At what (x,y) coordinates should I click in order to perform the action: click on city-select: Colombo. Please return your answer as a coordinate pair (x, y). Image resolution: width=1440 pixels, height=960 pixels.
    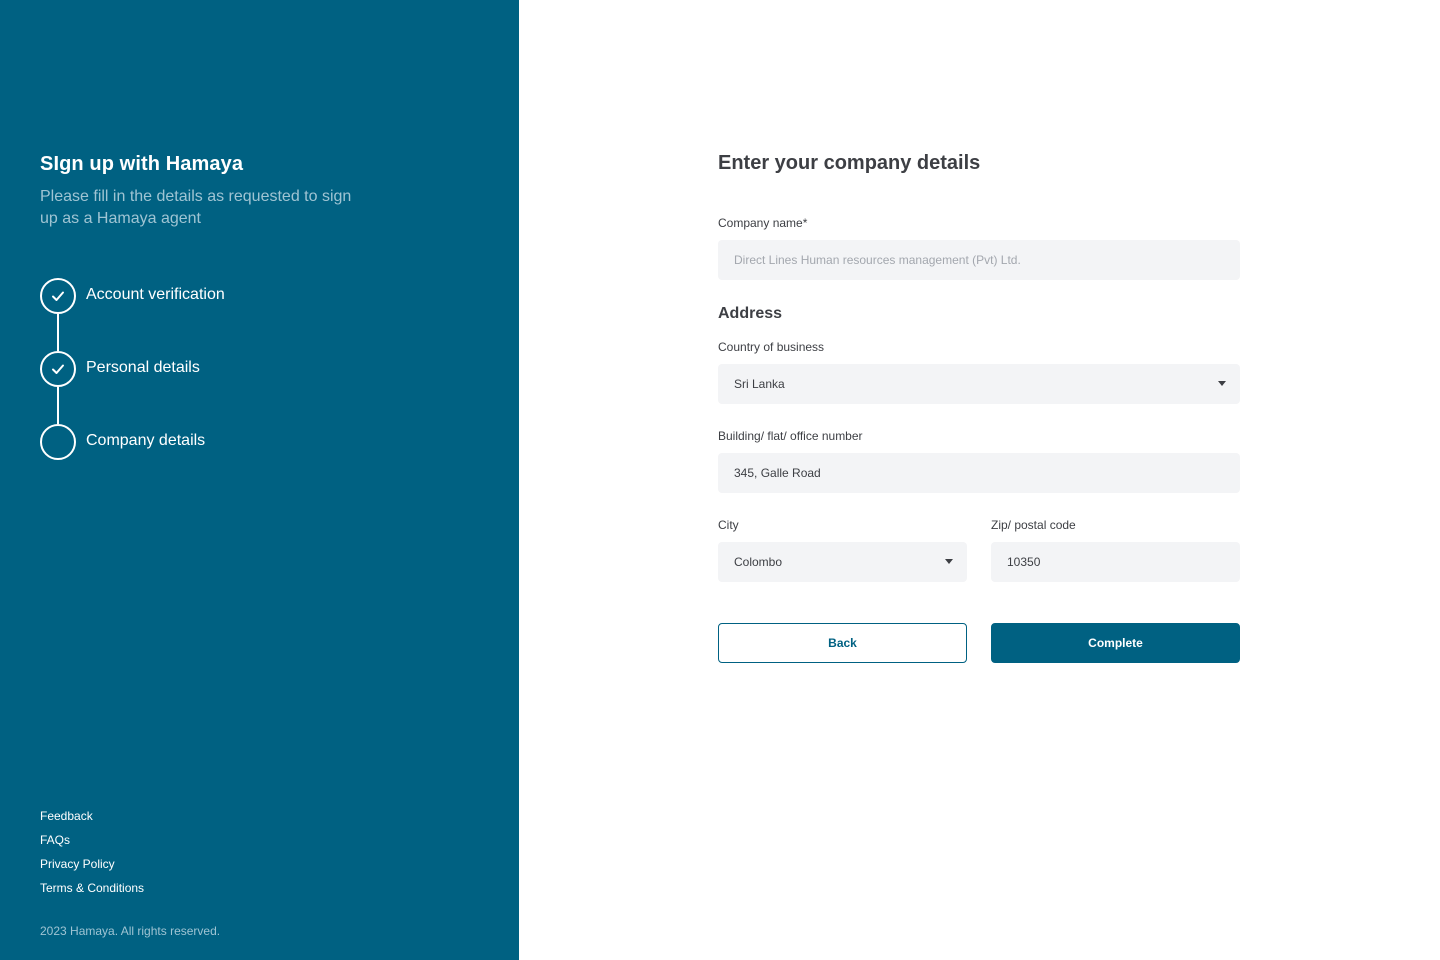
    Looking at the image, I should click on (842, 562).